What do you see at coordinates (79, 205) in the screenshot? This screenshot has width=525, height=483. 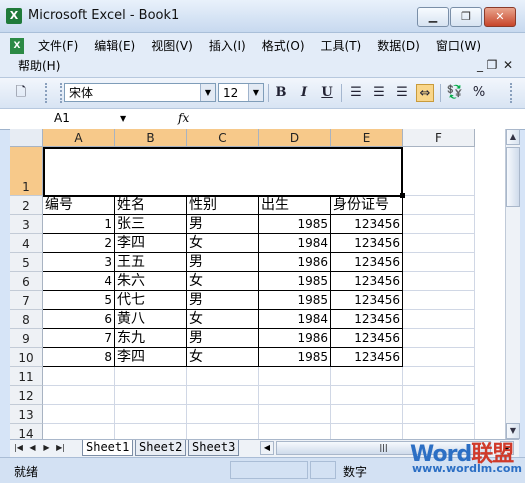 I see `table-header-cell: 编号` at bounding box center [79, 205].